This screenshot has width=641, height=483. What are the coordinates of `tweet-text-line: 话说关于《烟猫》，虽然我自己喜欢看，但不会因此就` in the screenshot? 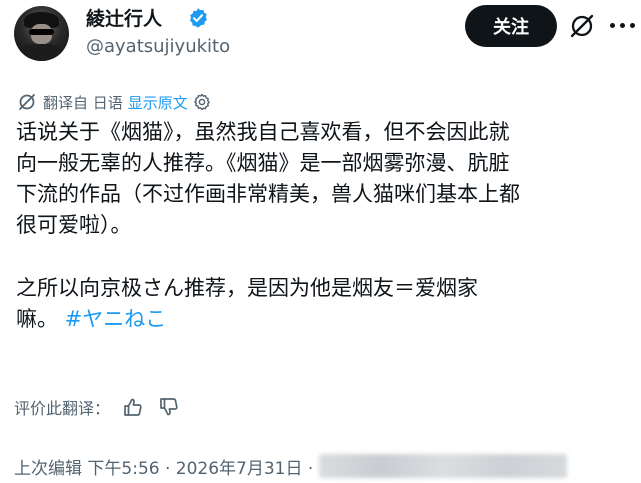 It's located at (263, 132).